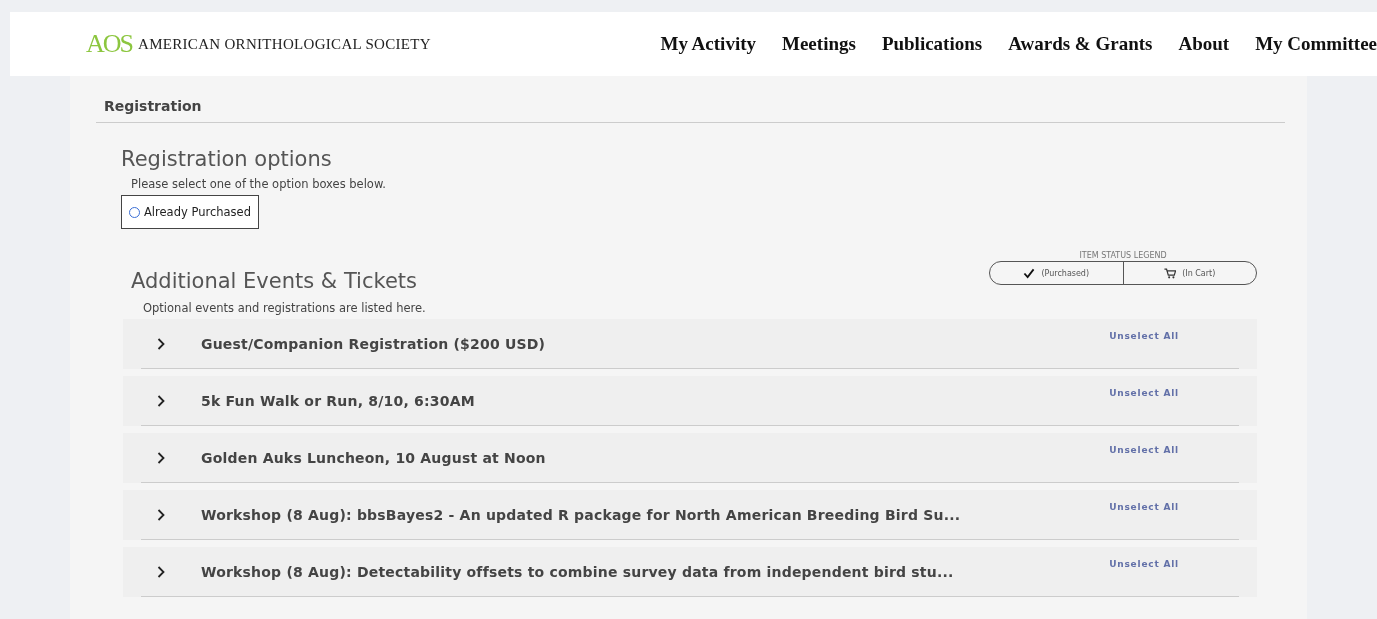 This screenshot has width=1377, height=619. What do you see at coordinates (259, 184) in the screenshot?
I see `hint-text: Please select one of the option boxes below.` at bounding box center [259, 184].